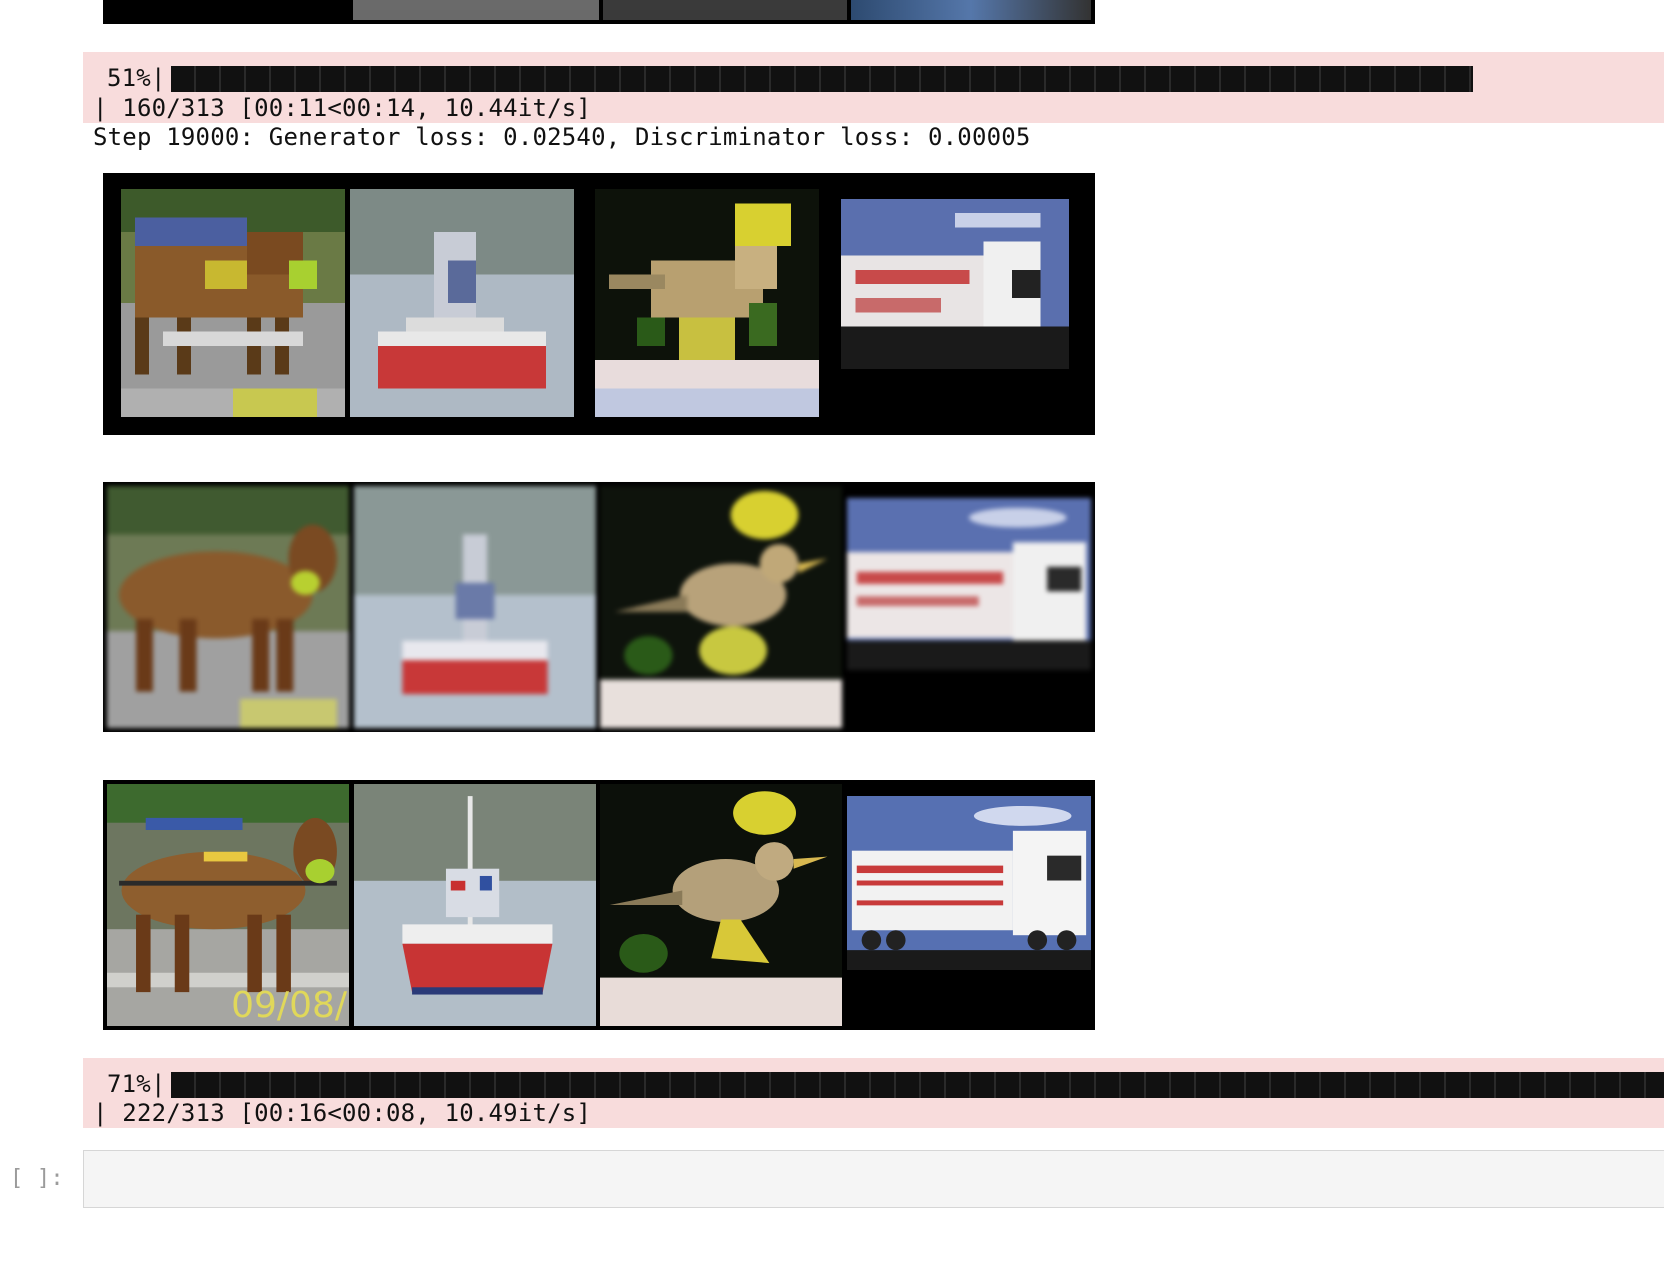  I want to click on progress-percent: 51%|, so click(136, 78).